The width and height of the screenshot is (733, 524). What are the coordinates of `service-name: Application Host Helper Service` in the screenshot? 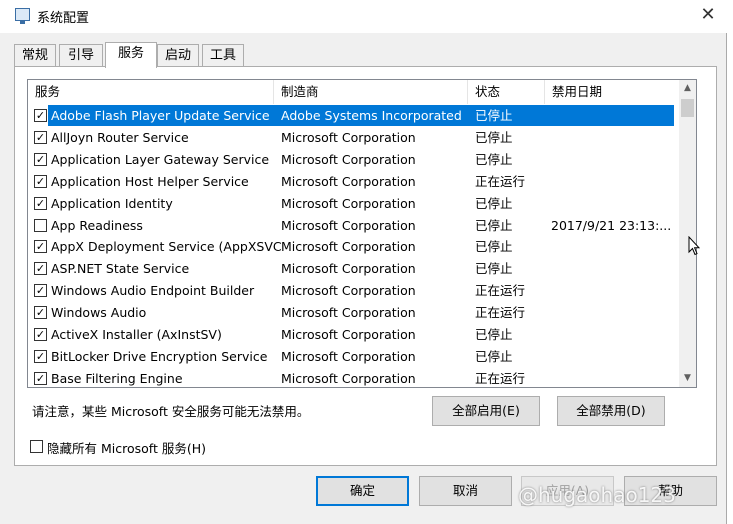 It's located at (150, 181).